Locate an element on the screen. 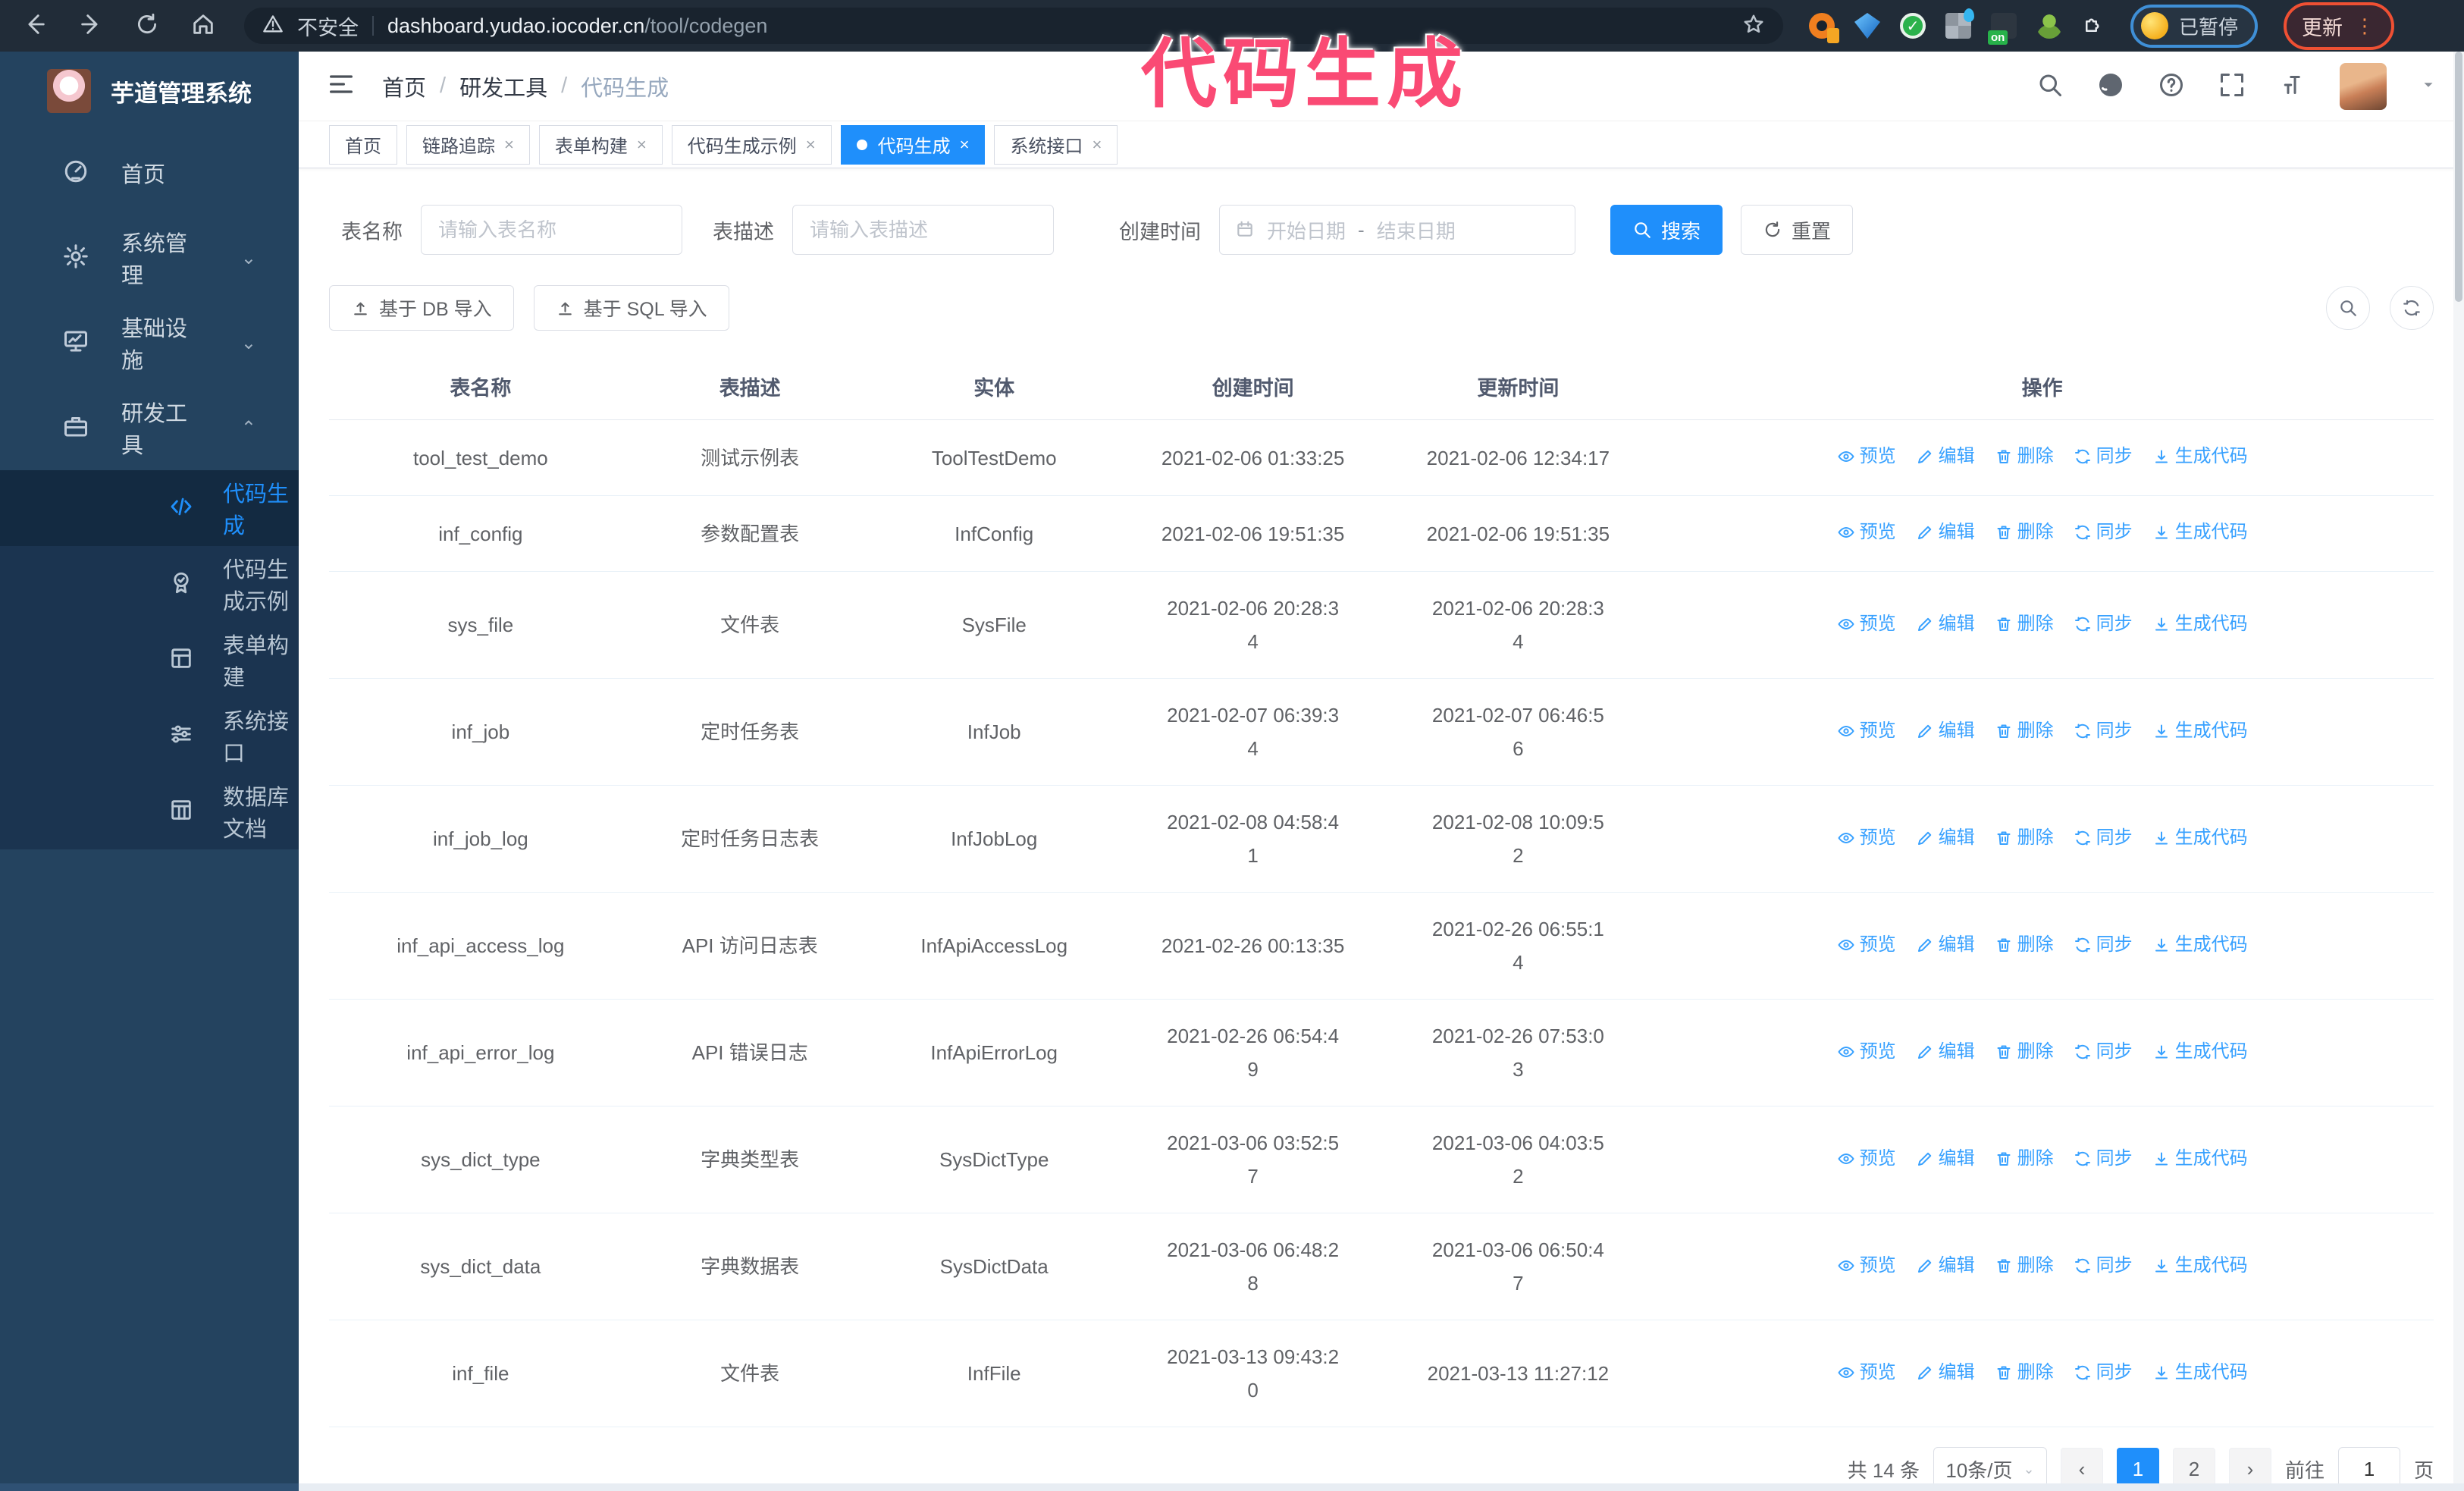 The image size is (2464, 1491). table-desc-input is located at coordinates (923, 230).